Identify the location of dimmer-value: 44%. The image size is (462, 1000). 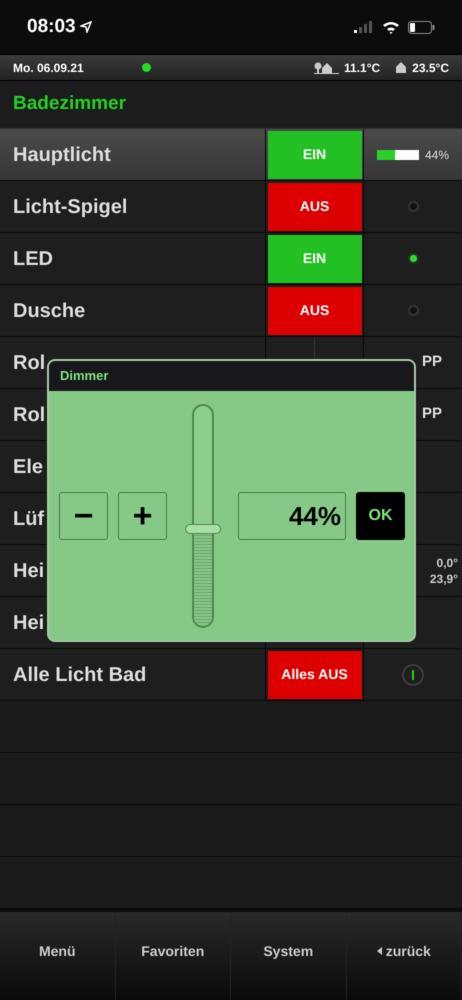
(314, 516).